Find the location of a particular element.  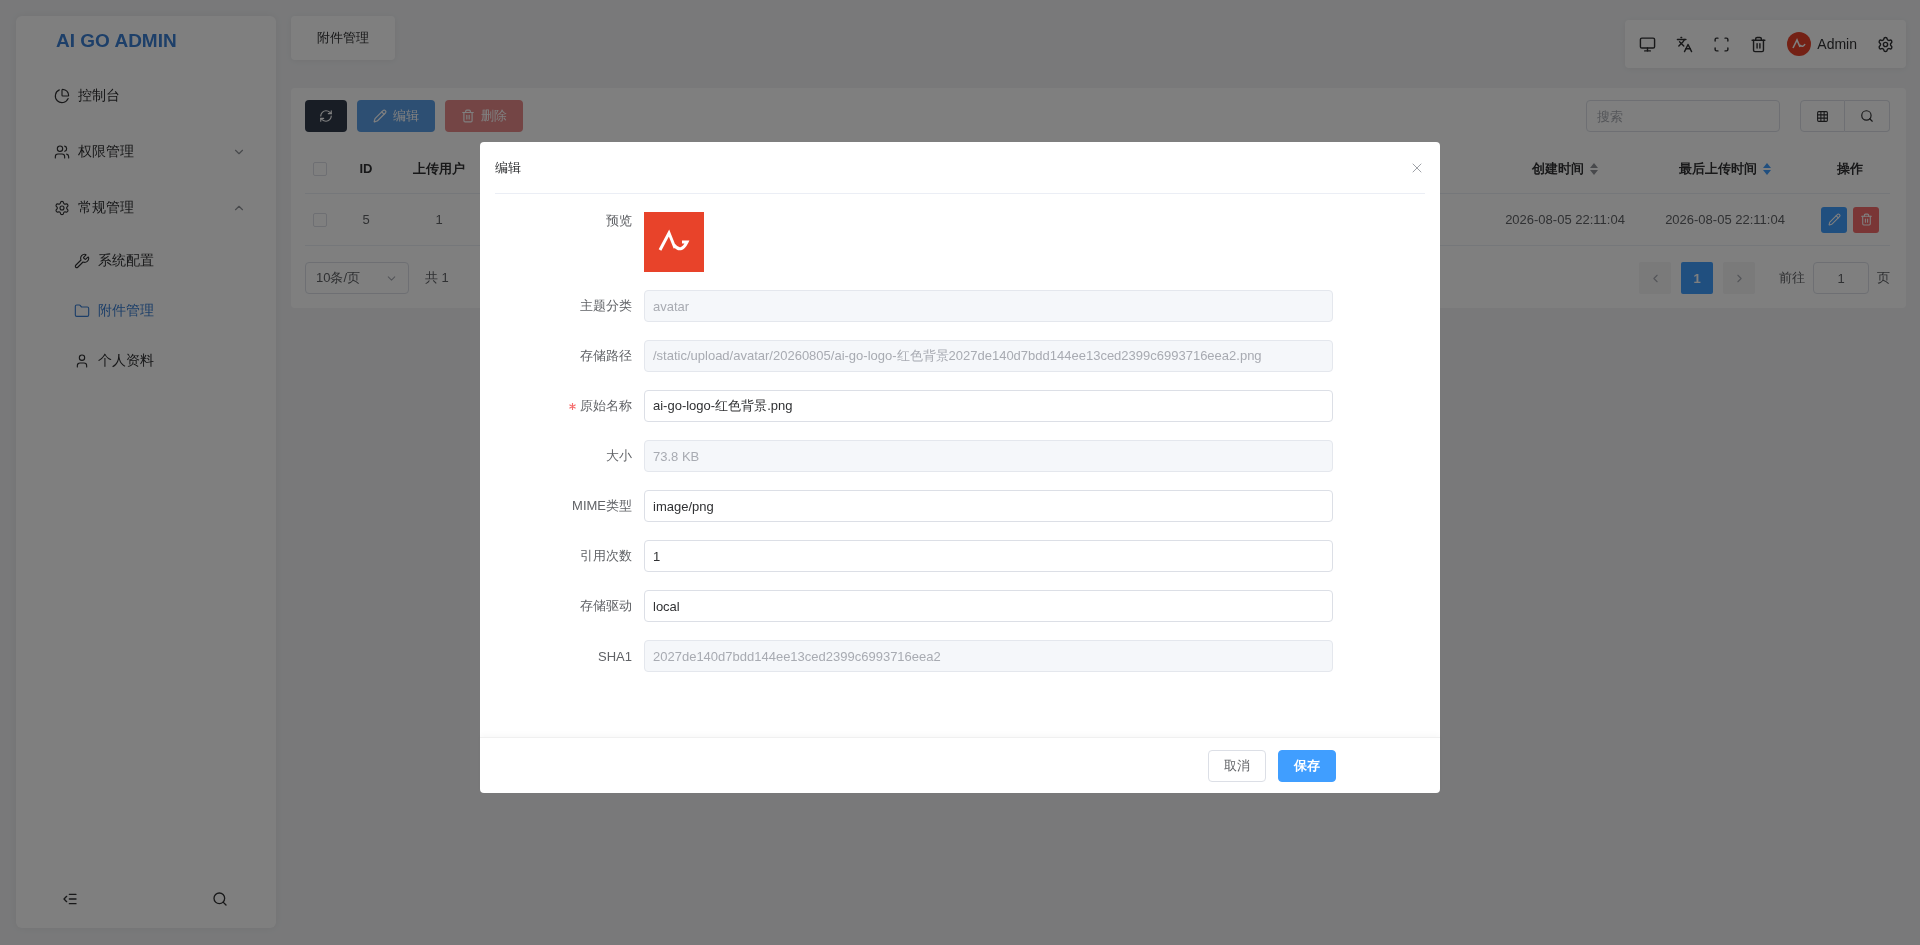

field-label: 存储路径 is located at coordinates (606, 356).